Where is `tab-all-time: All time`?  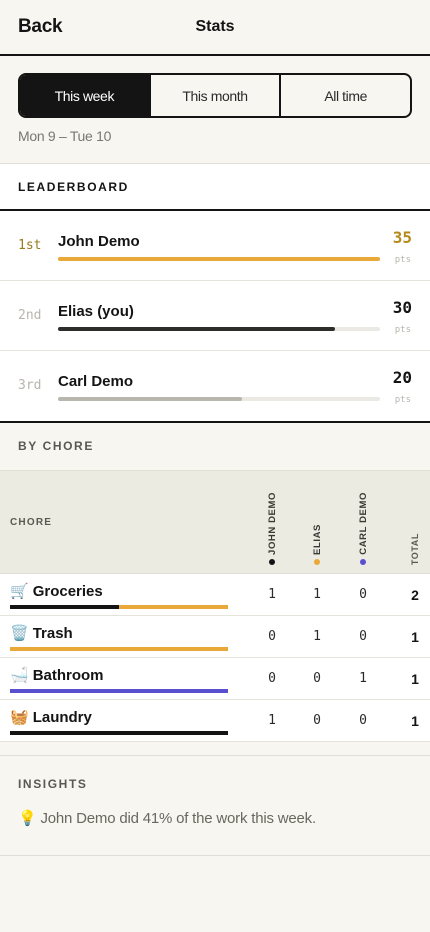 tab-all-time: All time is located at coordinates (344, 95).